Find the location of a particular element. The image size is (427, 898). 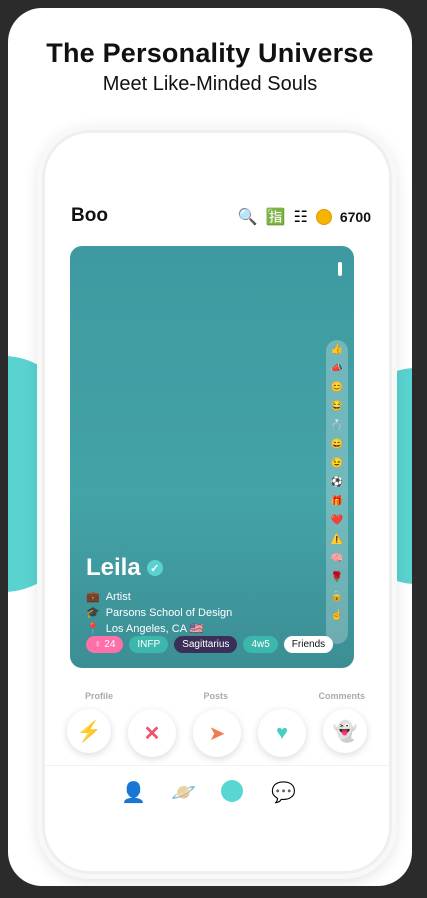

tag-looking-for: Friends is located at coordinates (308, 644).